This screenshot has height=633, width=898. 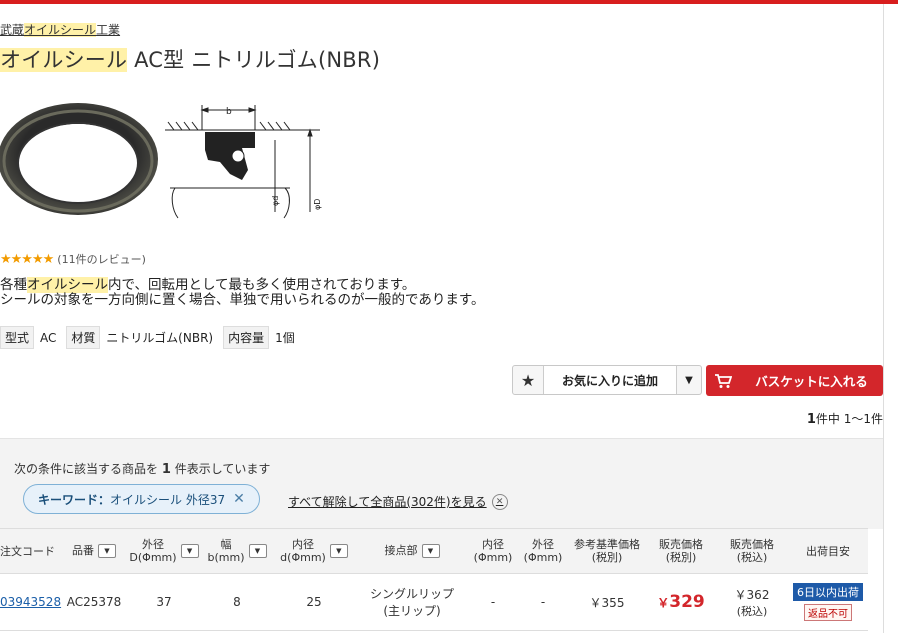 What do you see at coordinates (17, 337) in the screenshot?
I see `spec-key: 型式` at bounding box center [17, 337].